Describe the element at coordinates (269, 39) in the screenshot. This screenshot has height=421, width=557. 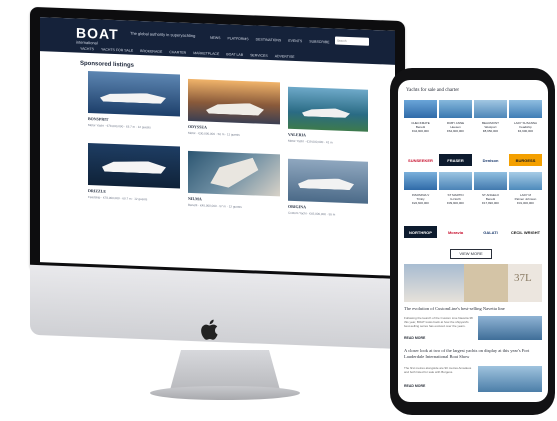
I see `top-nav-item: DESTINATIONS` at that location.